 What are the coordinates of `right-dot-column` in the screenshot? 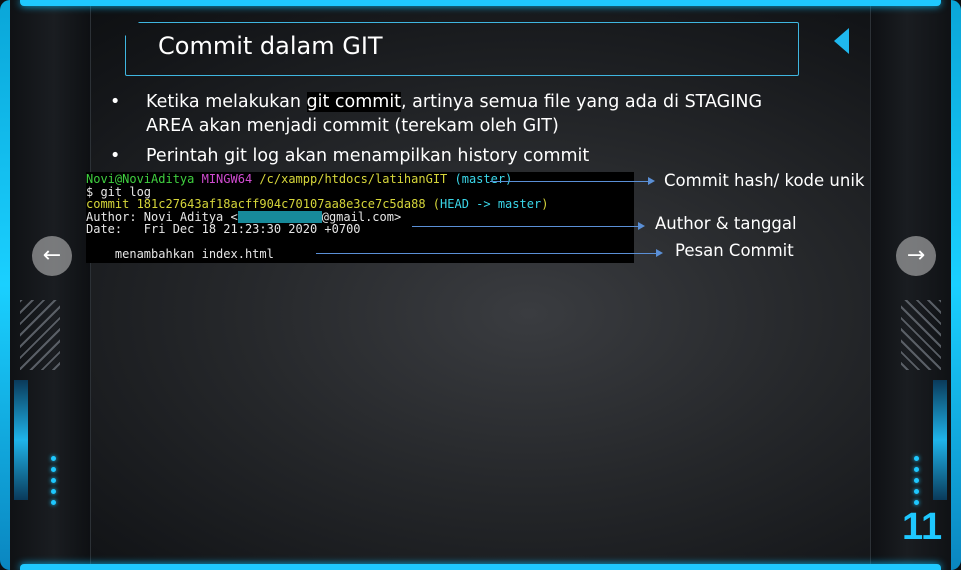 It's located at (917, 483).